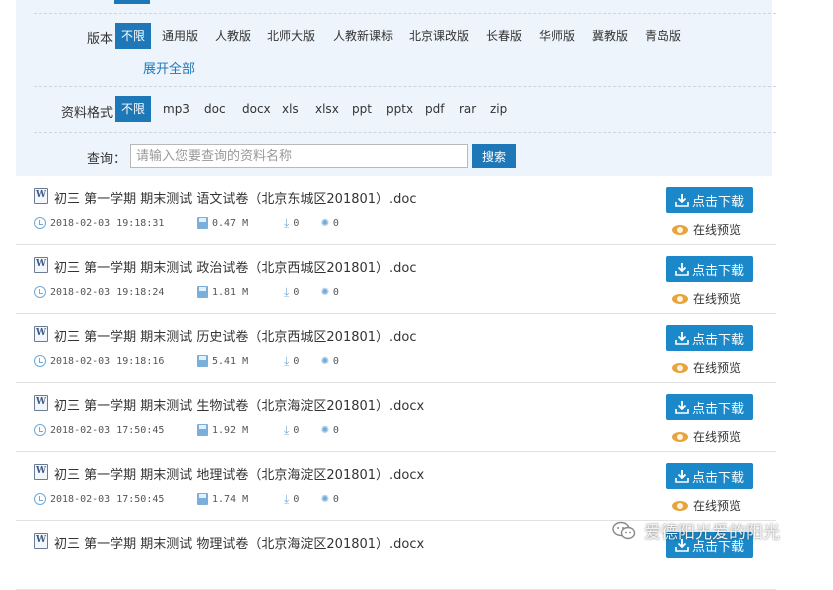 The width and height of the screenshot is (833, 590). I want to click on file-size: 1.92 M, so click(222, 430).